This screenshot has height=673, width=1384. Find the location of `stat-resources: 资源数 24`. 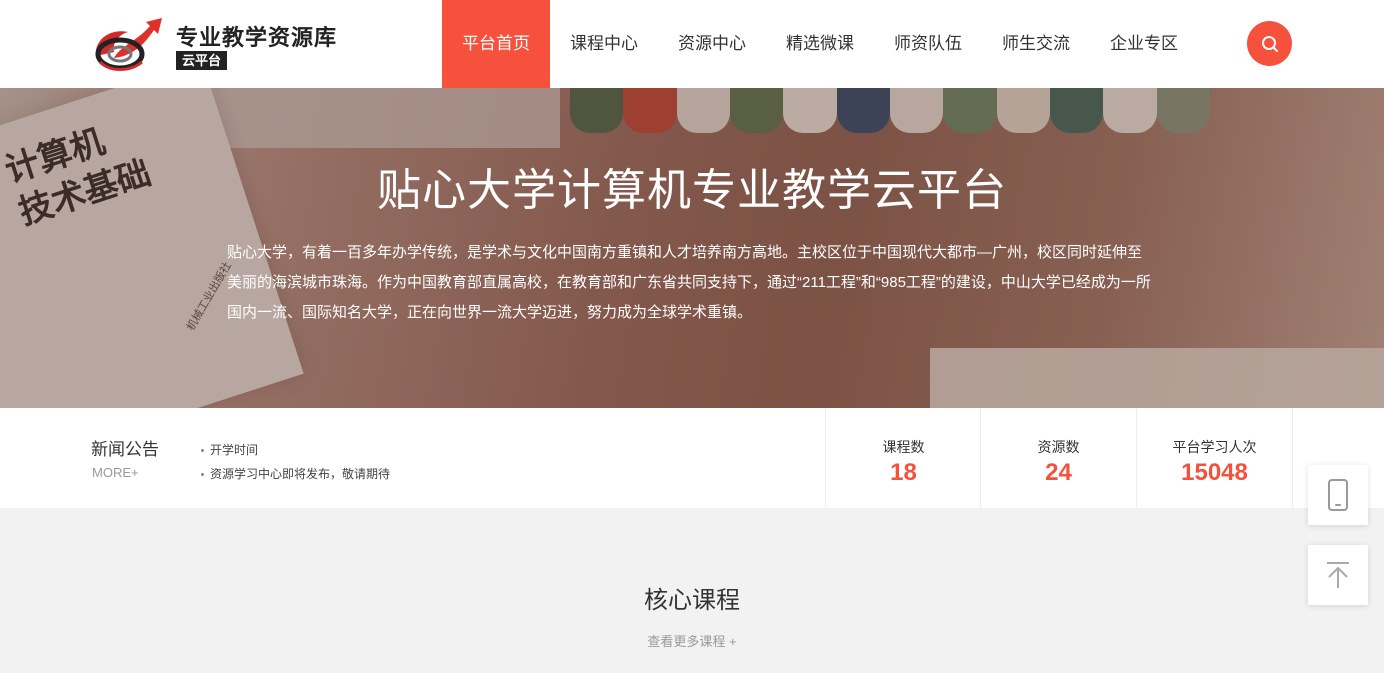

stat-resources: 资源数 24 is located at coordinates (1058, 458).